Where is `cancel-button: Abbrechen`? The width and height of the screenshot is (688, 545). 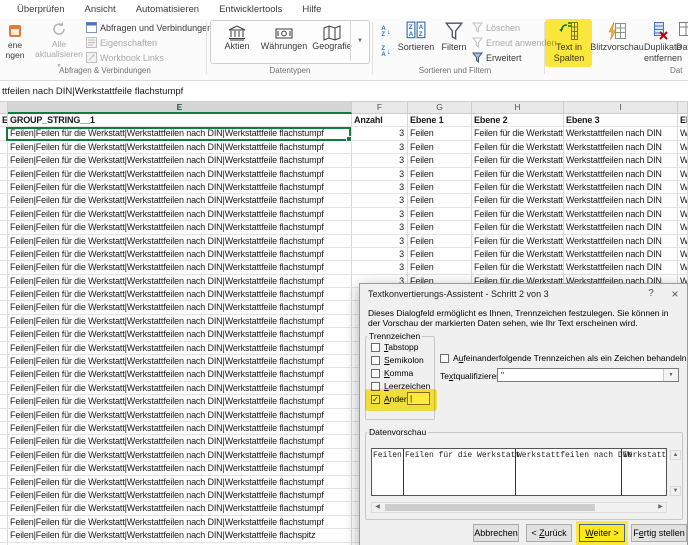
cancel-button: Abbrechen is located at coordinates (496, 533).